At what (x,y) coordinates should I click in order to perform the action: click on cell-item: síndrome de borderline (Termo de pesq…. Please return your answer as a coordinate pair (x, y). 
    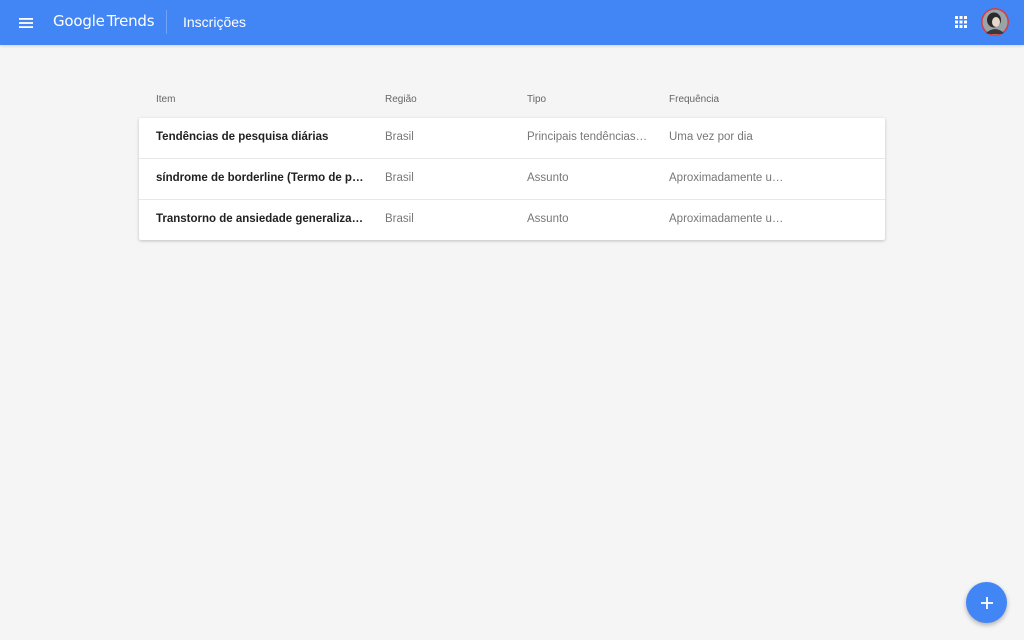
    Looking at the image, I should click on (262, 178).